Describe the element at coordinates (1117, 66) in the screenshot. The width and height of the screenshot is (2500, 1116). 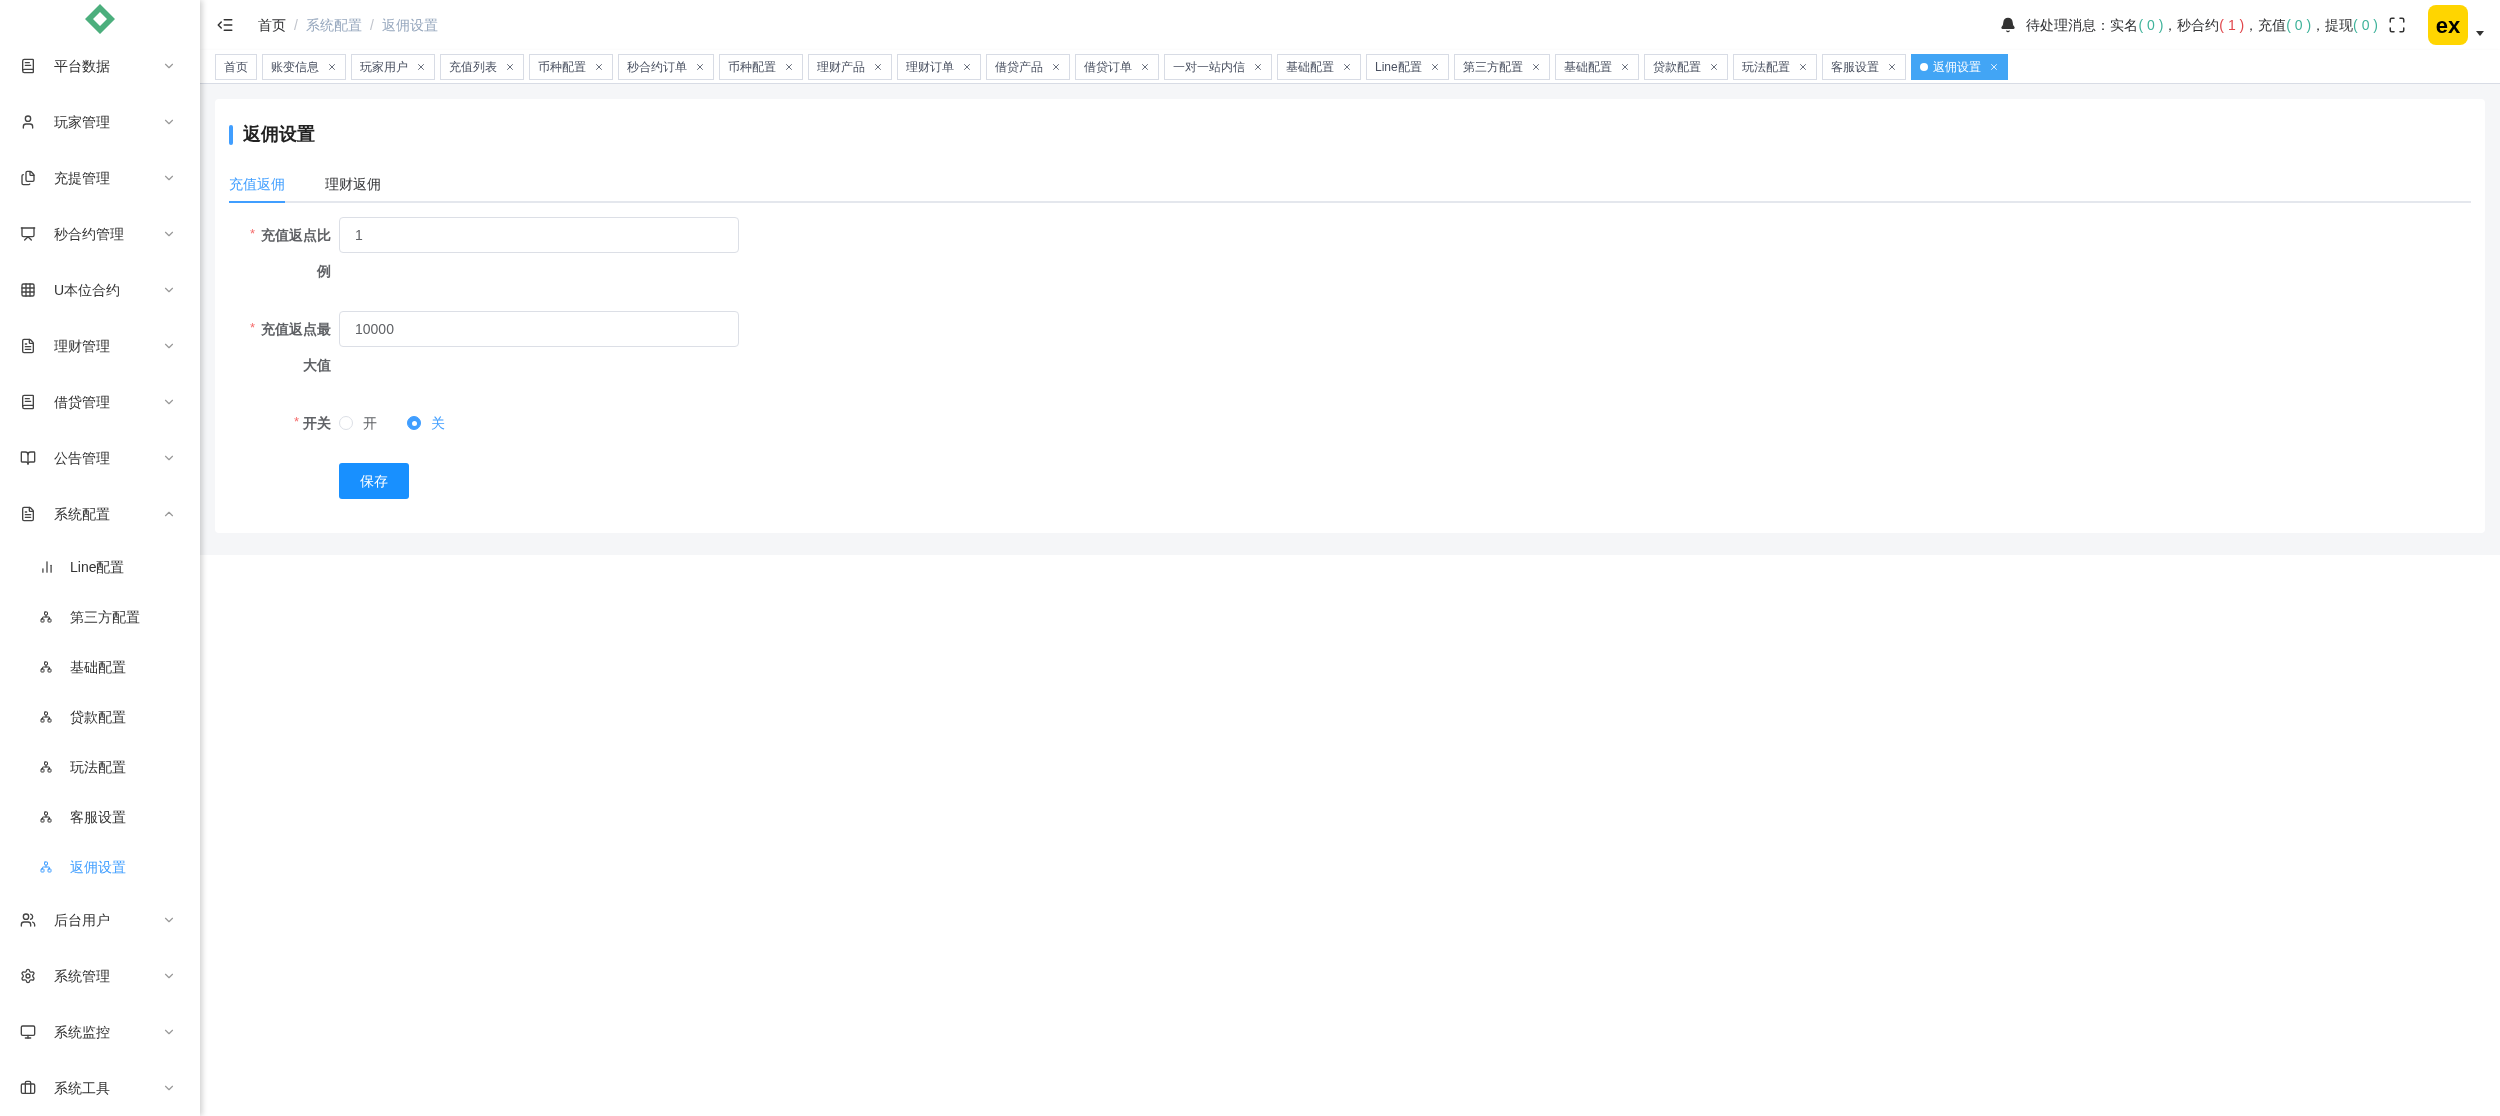
I see `page-tab: 借贷订单` at that location.